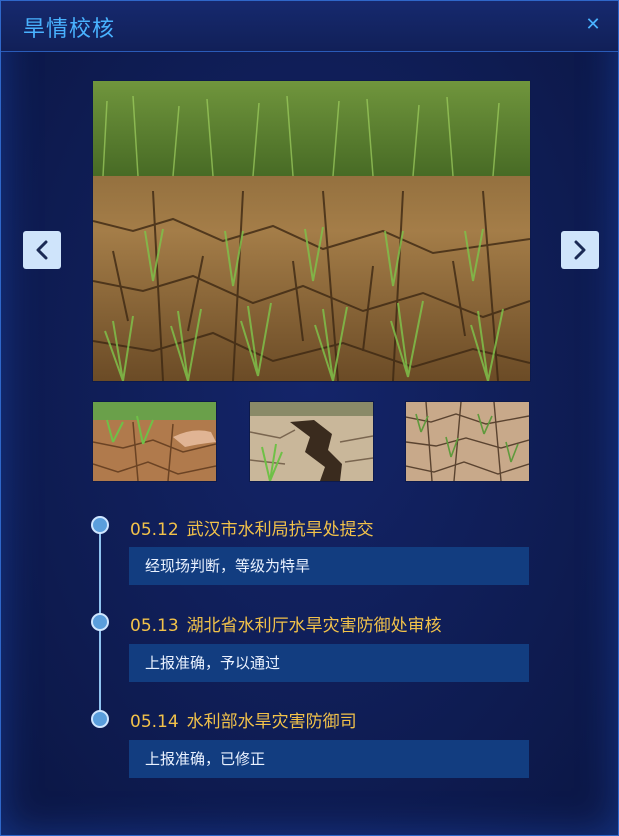 The image size is (619, 836). Describe the element at coordinates (154, 530) in the screenshot. I see `timeline-date: 05.12` at that location.